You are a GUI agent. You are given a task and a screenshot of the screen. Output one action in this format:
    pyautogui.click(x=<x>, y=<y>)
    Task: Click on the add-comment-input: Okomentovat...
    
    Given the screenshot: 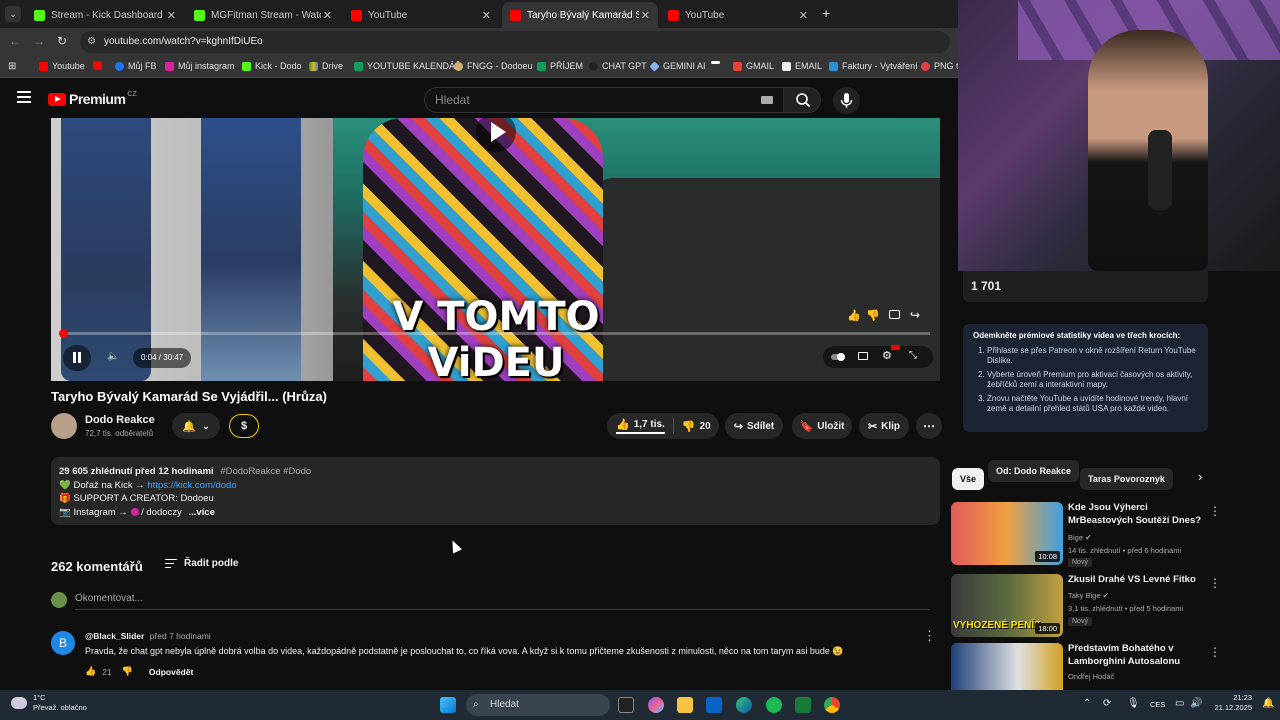 What is the action you would take?
    pyautogui.click(x=502, y=601)
    